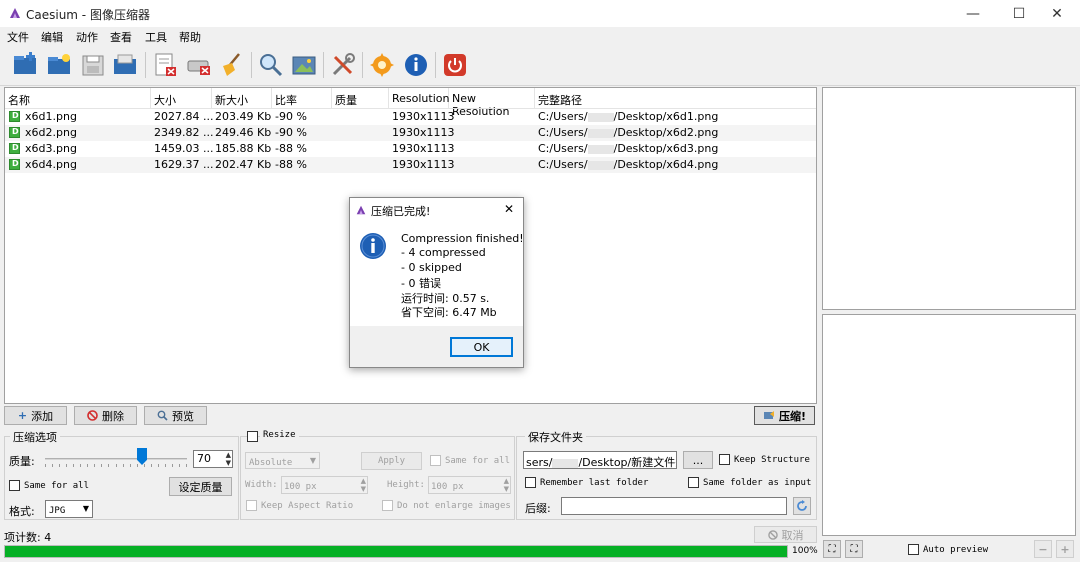 This screenshot has height=562, width=1080. I want to click on resize-mode-select: Absolute ▼, so click(282, 460).